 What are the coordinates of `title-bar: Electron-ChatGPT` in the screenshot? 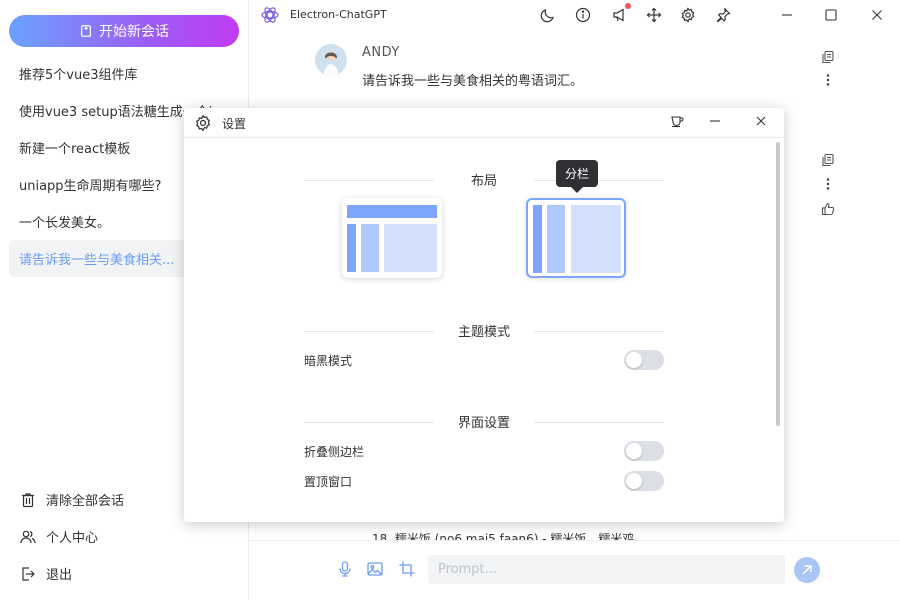 It's located at (575, 15).